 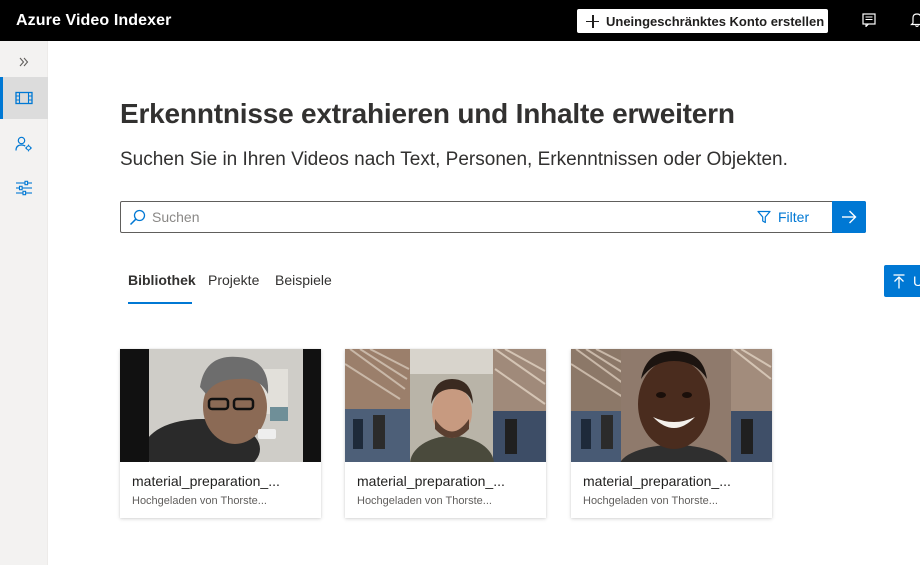 I want to click on search-icon, so click(x=137, y=217).